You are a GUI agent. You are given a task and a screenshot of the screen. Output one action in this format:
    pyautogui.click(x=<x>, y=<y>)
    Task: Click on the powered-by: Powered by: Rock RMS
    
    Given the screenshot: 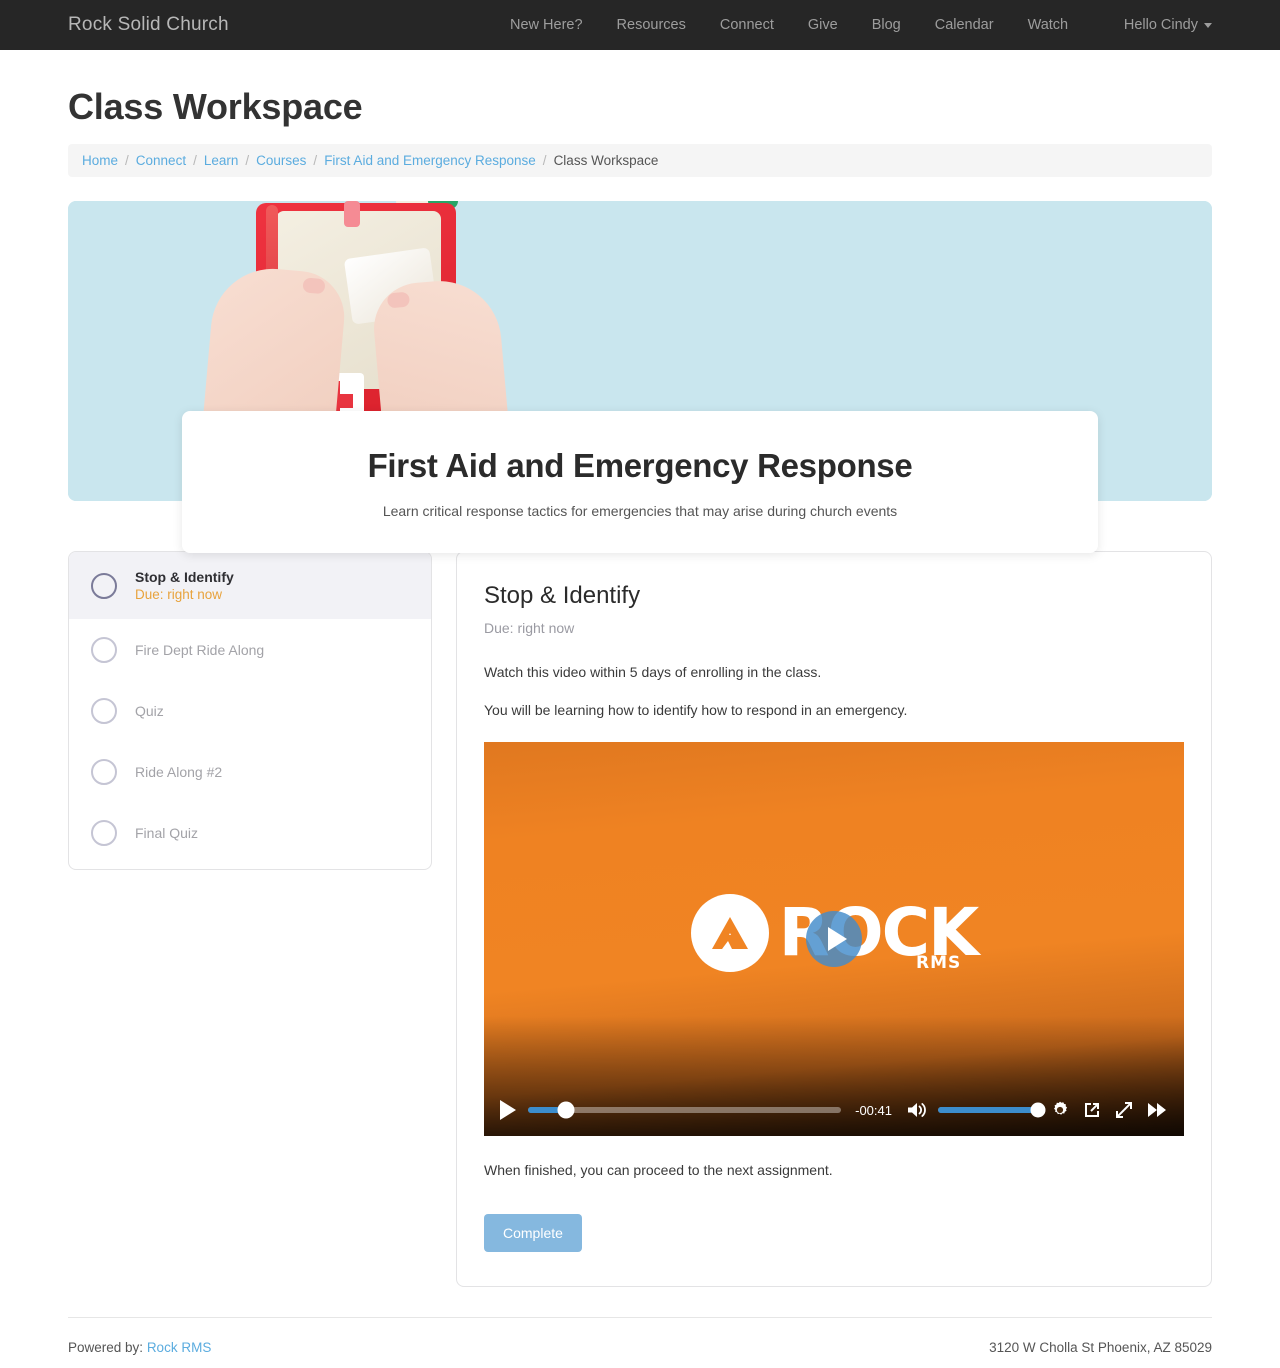 What is the action you would take?
    pyautogui.click(x=139, y=1347)
    